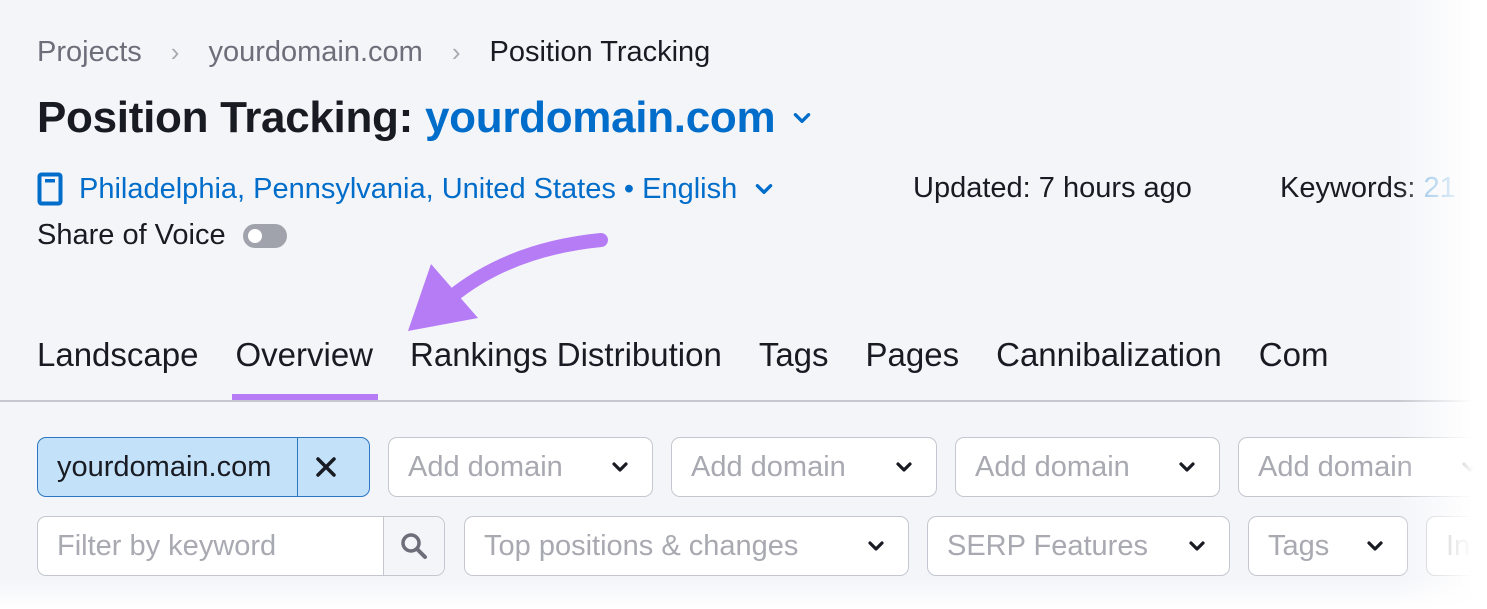  I want to click on page-title: Position Tracking: yourdomain.com, so click(425, 118).